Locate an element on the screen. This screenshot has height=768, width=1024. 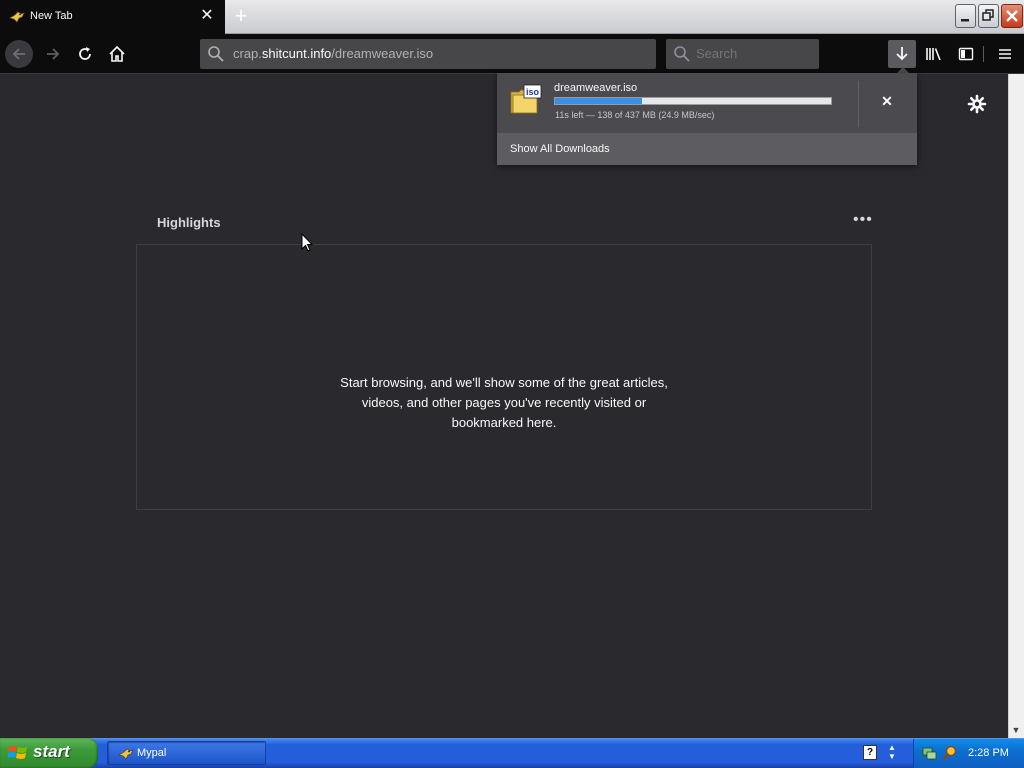
home-icon is located at coordinates (117, 53).